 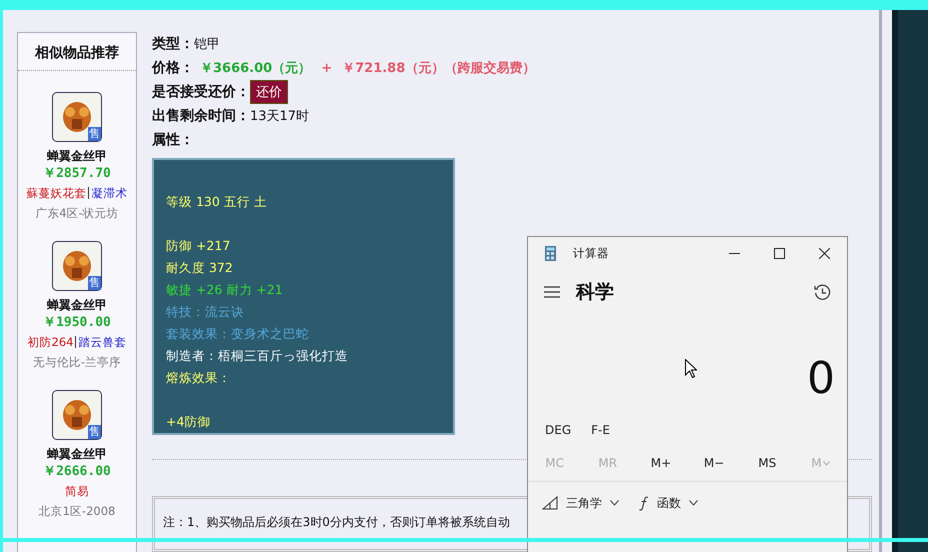 What do you see at coordinates (51, 342) in the screenshot?
I see `item-tag: 初防264` at bounding box center [51, 342].